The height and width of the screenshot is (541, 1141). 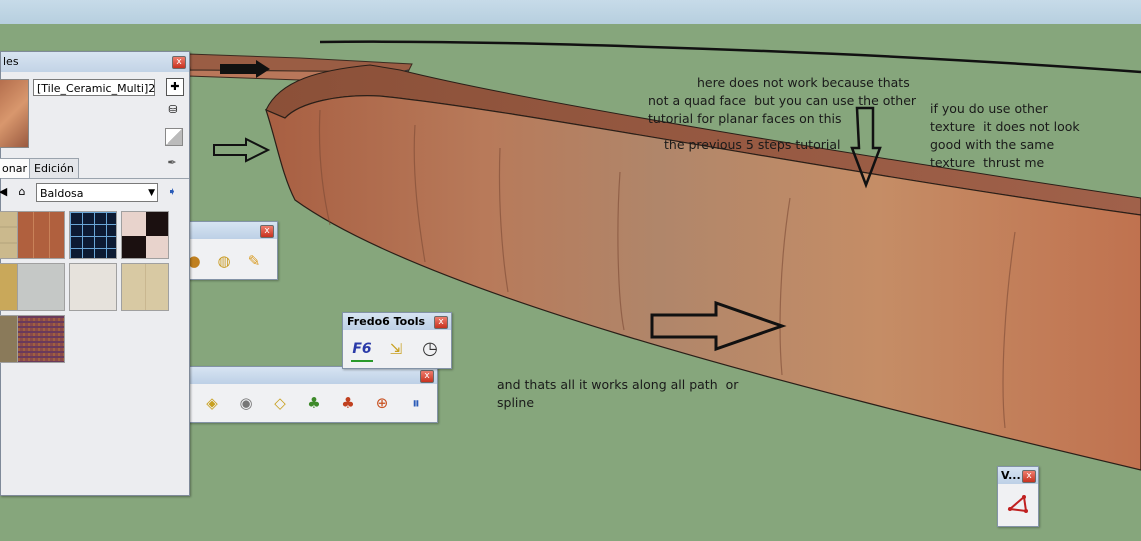 What do you see at coordinates (314, 403) in the screenshot?
I see `tree-icon: ♣` at bounding box center [314, 403].